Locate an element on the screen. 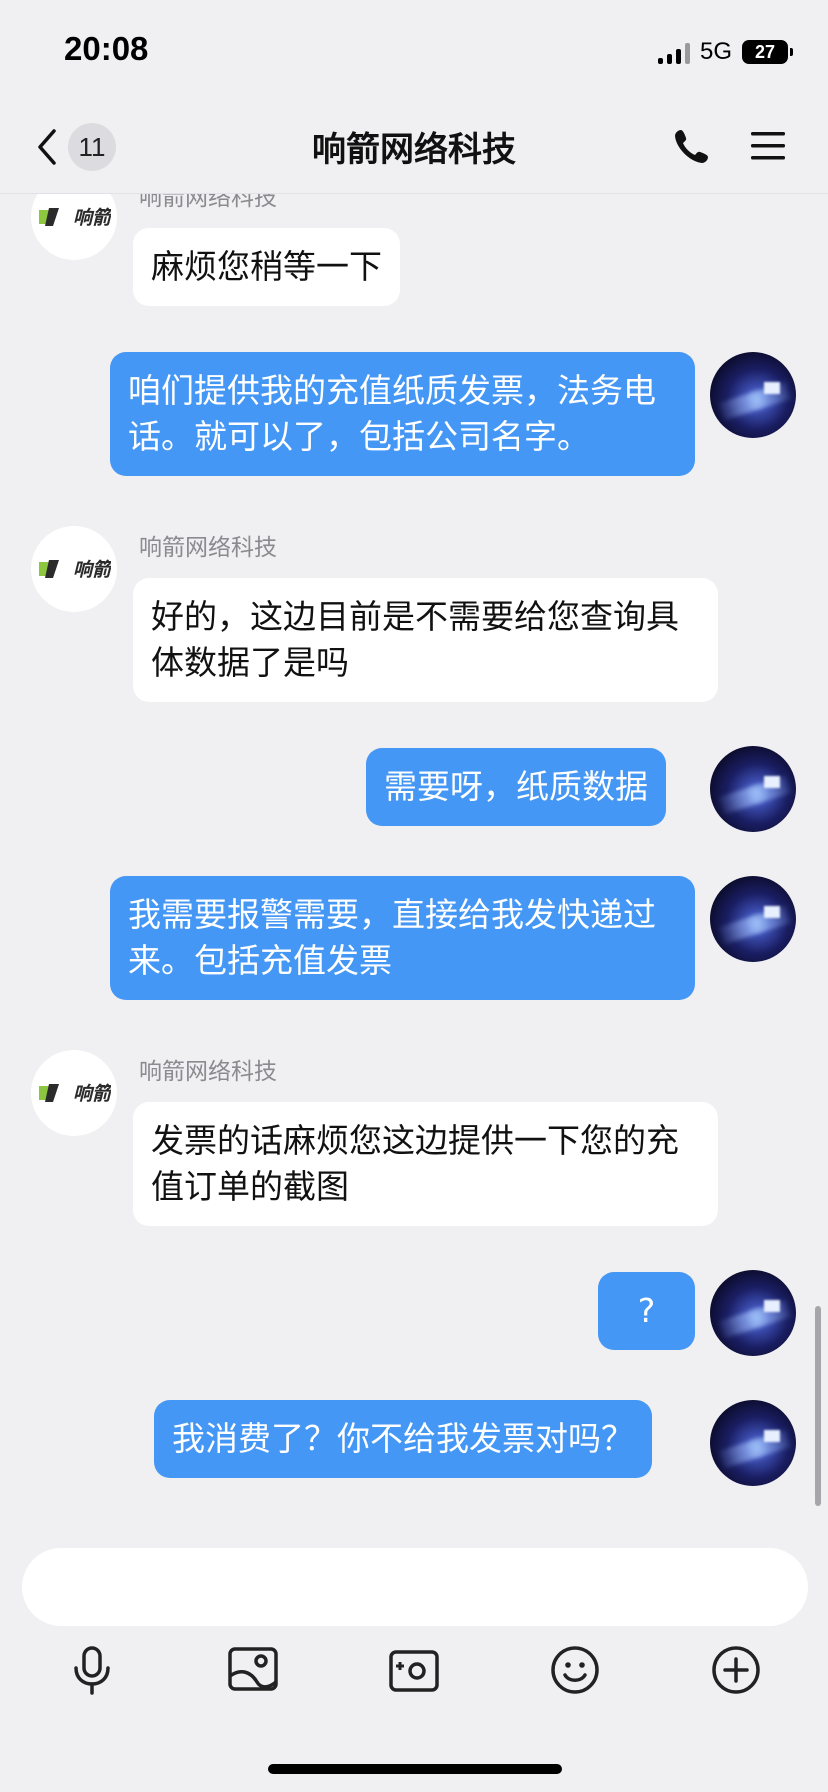 Image resolution: width=828 pixels, height=1792 pixels. signal-icon is located at coordinates (673, 52).